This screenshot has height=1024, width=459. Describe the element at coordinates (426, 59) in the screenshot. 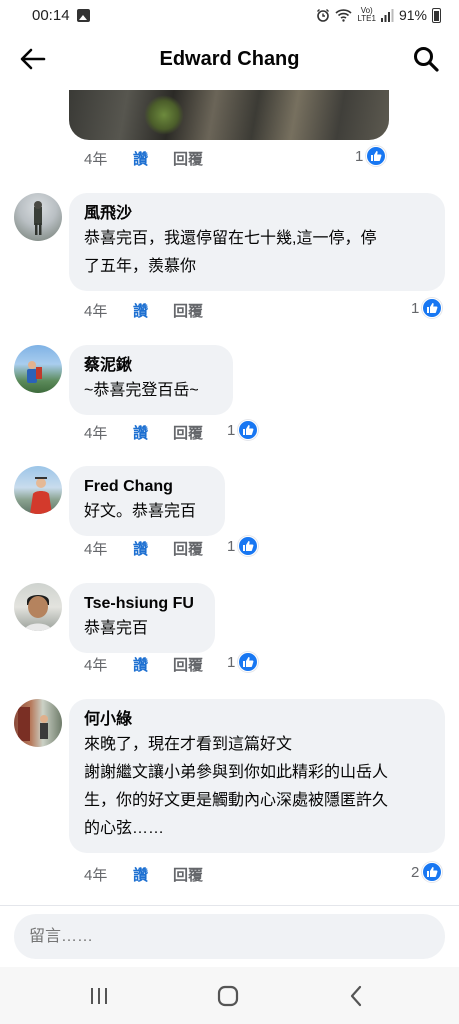

I see `search-icon` at that location.